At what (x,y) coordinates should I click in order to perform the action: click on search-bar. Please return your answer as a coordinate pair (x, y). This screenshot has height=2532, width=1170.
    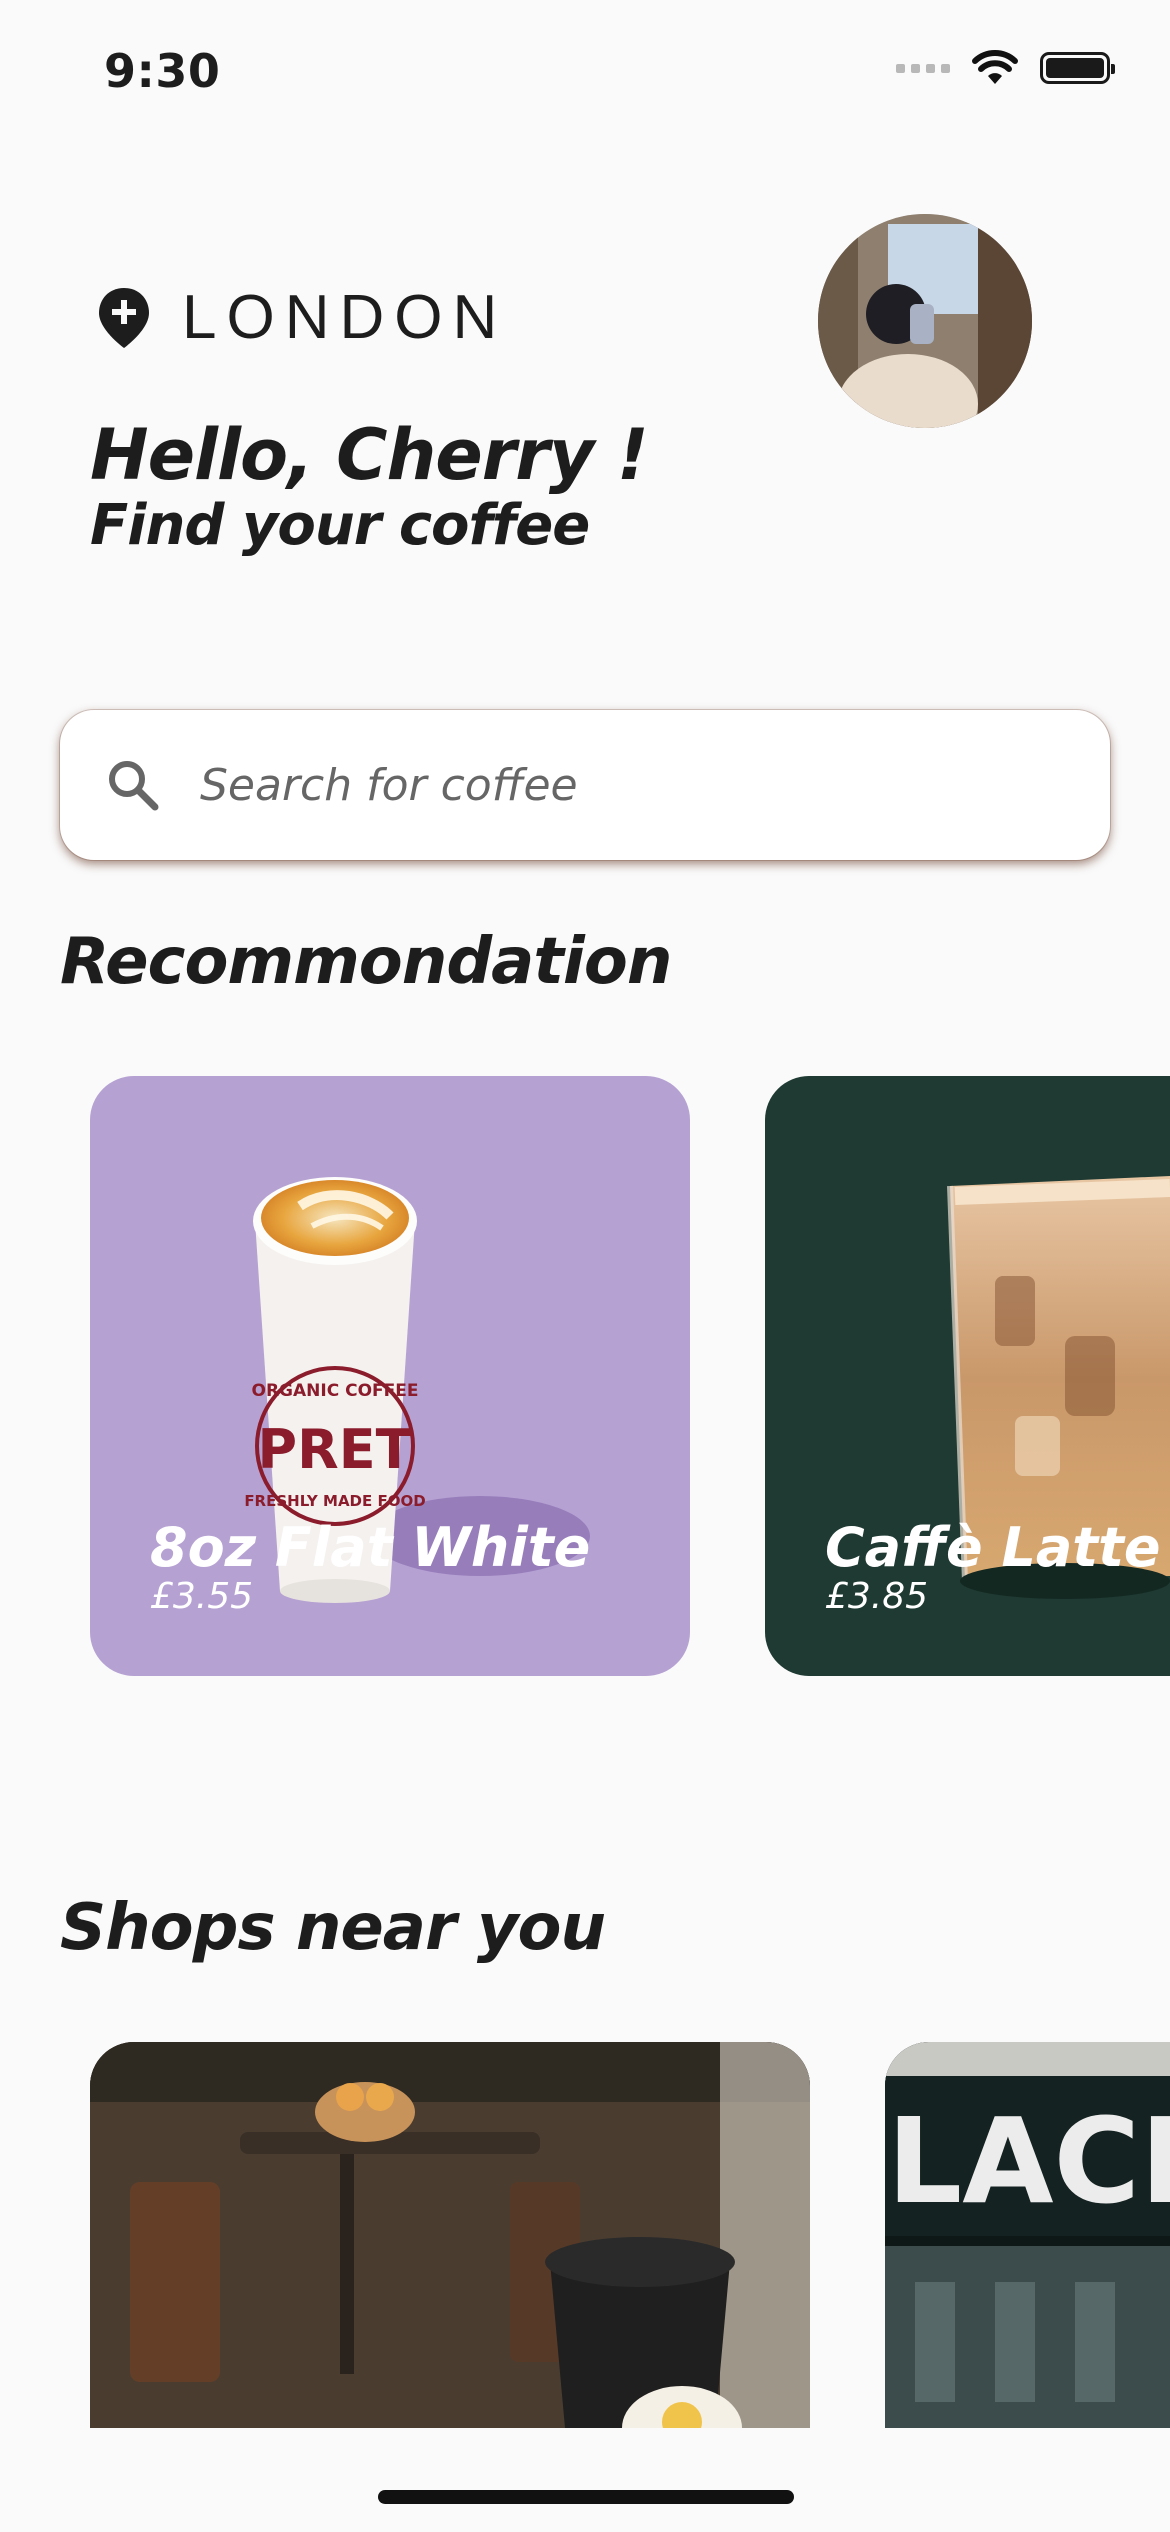
    Looking at the image, I should click on (585, 785).